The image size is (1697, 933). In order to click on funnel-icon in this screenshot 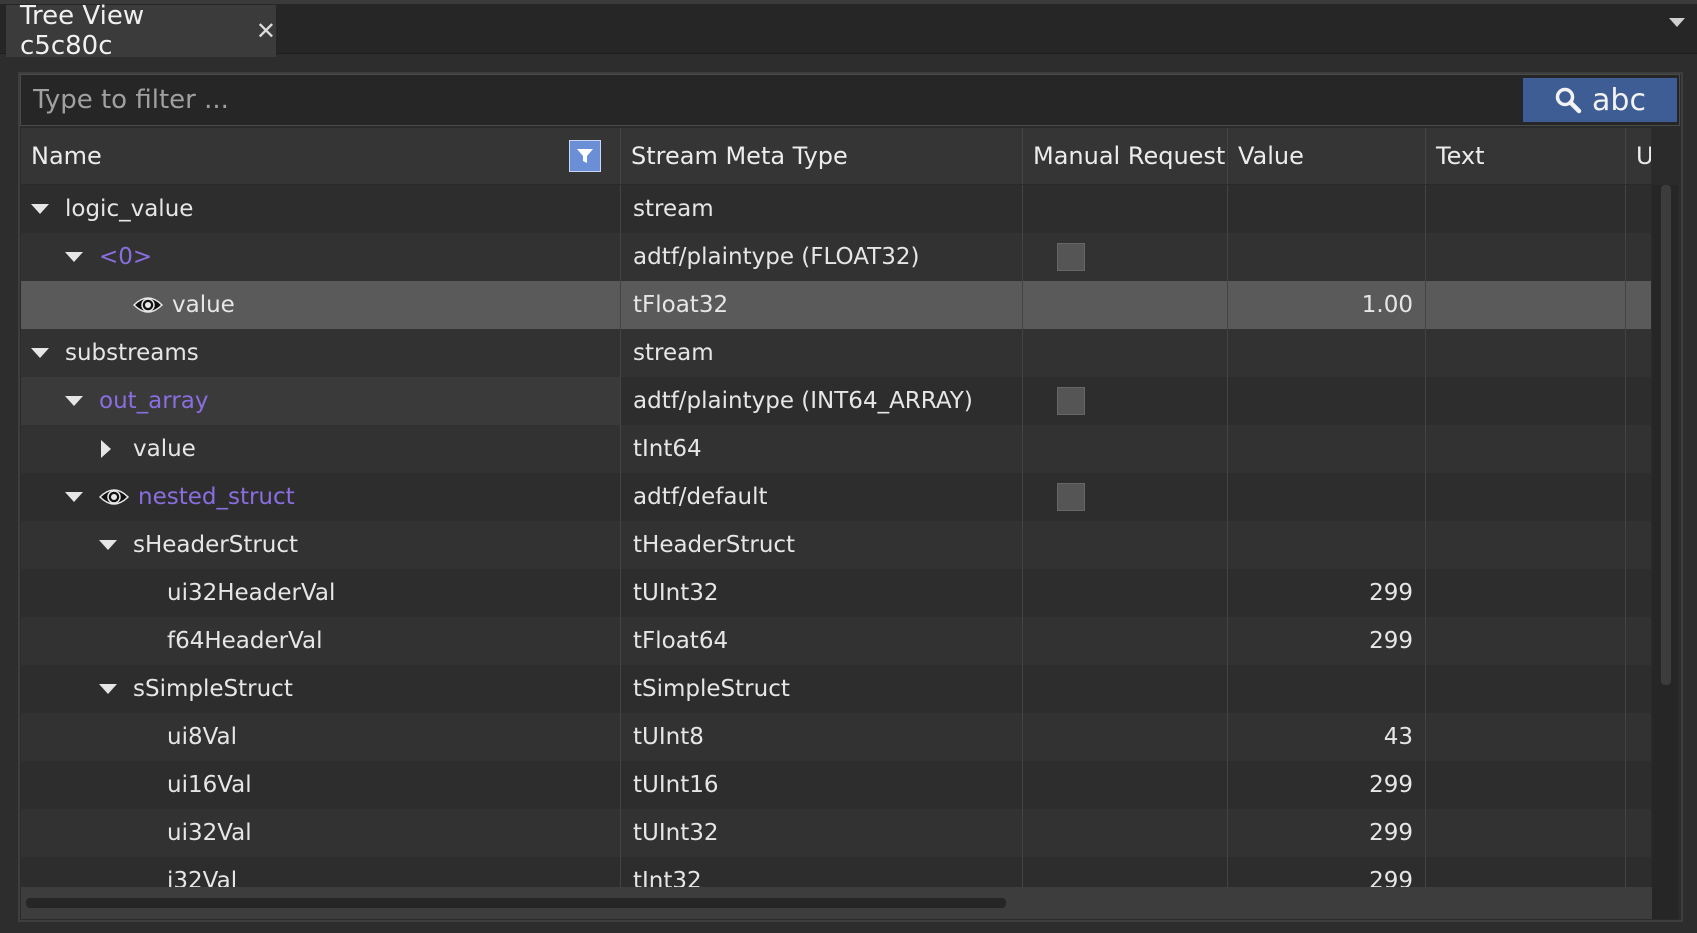, I will do `click(585, 156)`.